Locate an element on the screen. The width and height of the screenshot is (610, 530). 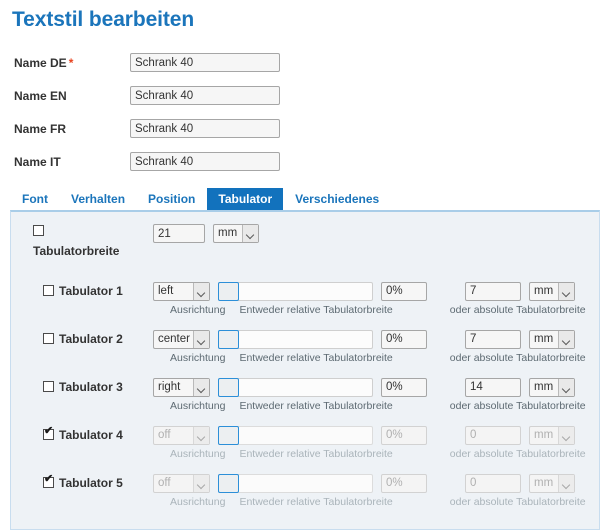
name-row: Name EN is located at coordinates (305, 95).